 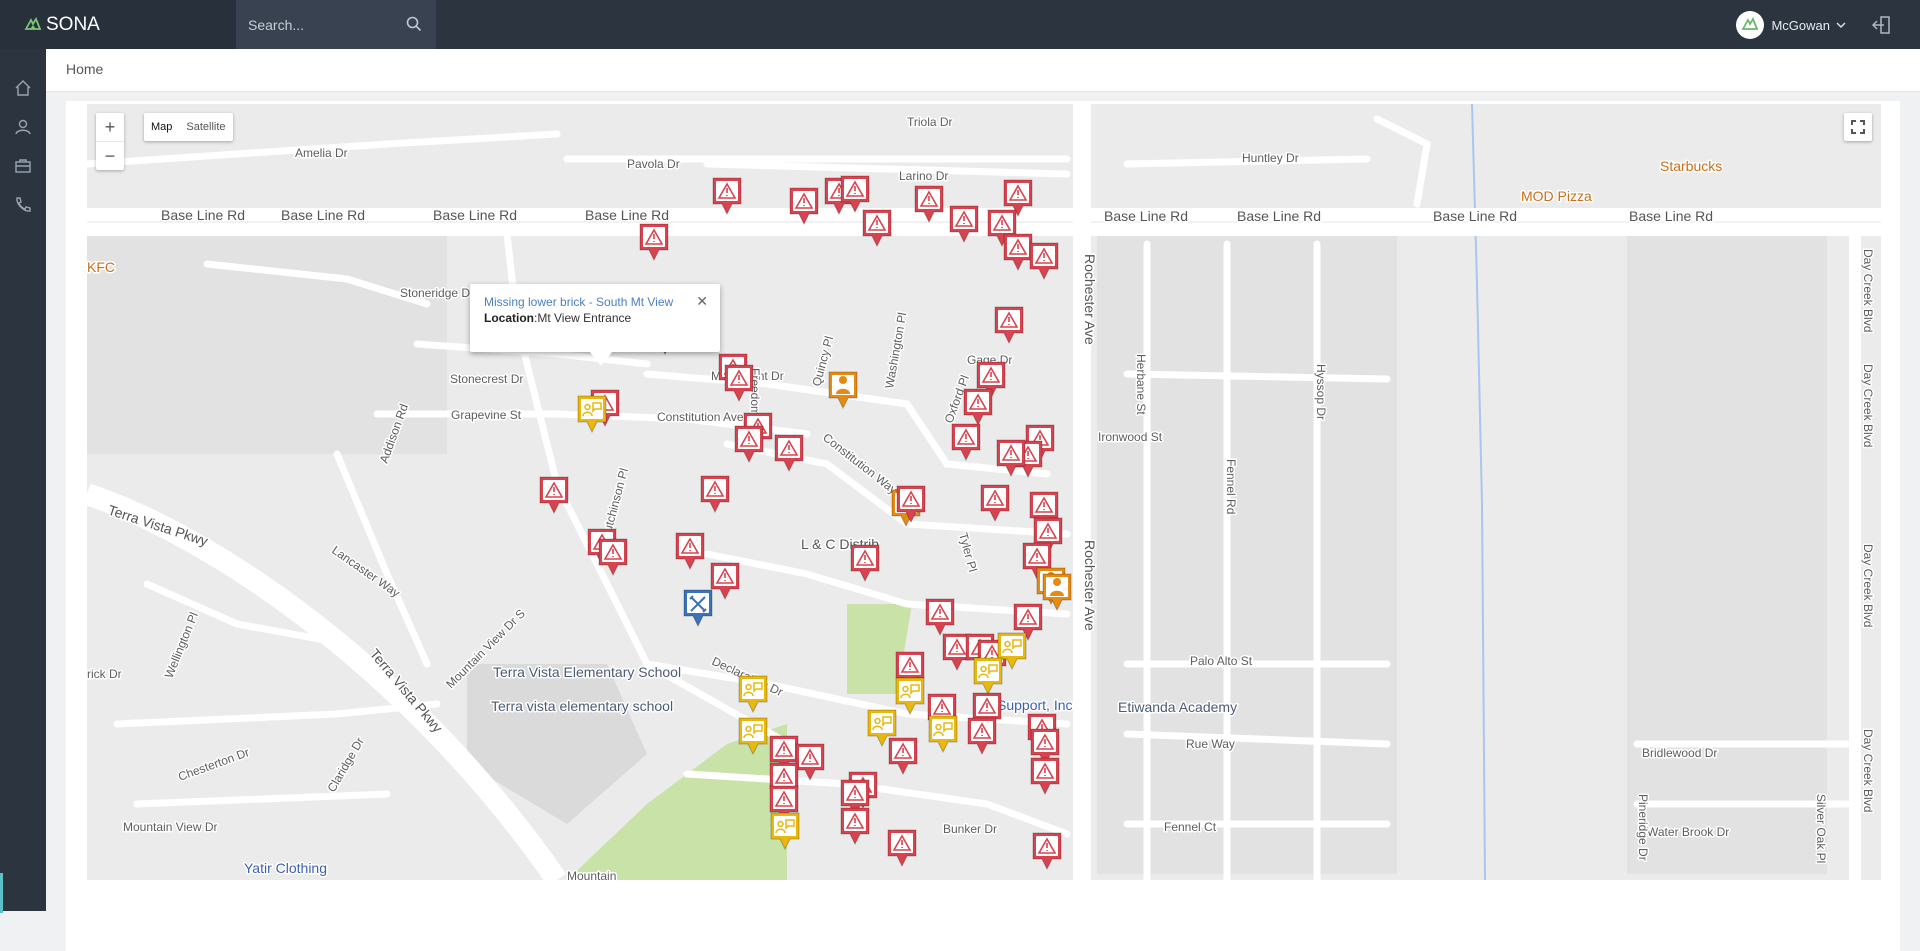 What do you see at coordinates (110, 156) in the screenshot?
I see `zoom-out-button: −` at bounding box center [110, 156].